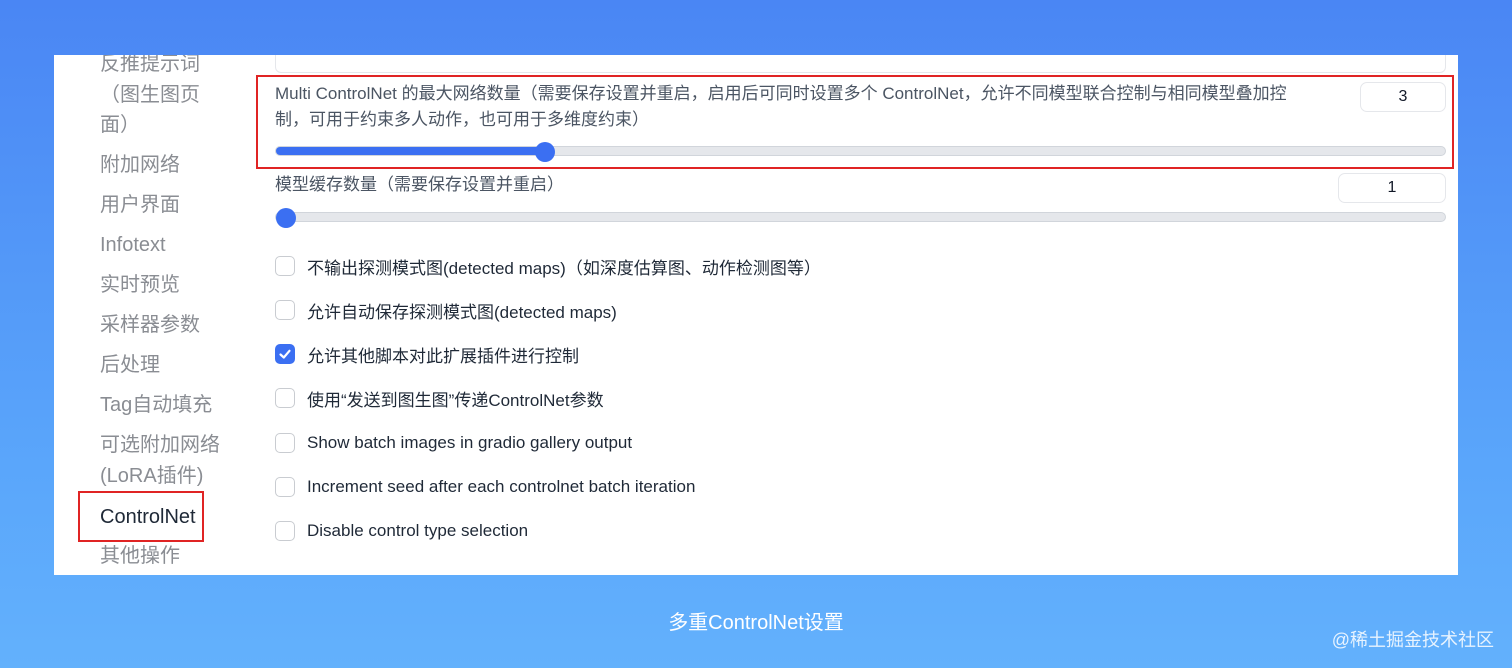 This screenshot has width=1512, height=668. What do you see at coordinates (170, 365) in the screenshot?
I see `sidebar-item-postprocessing: 后处理` at bounding box center [170, 365].